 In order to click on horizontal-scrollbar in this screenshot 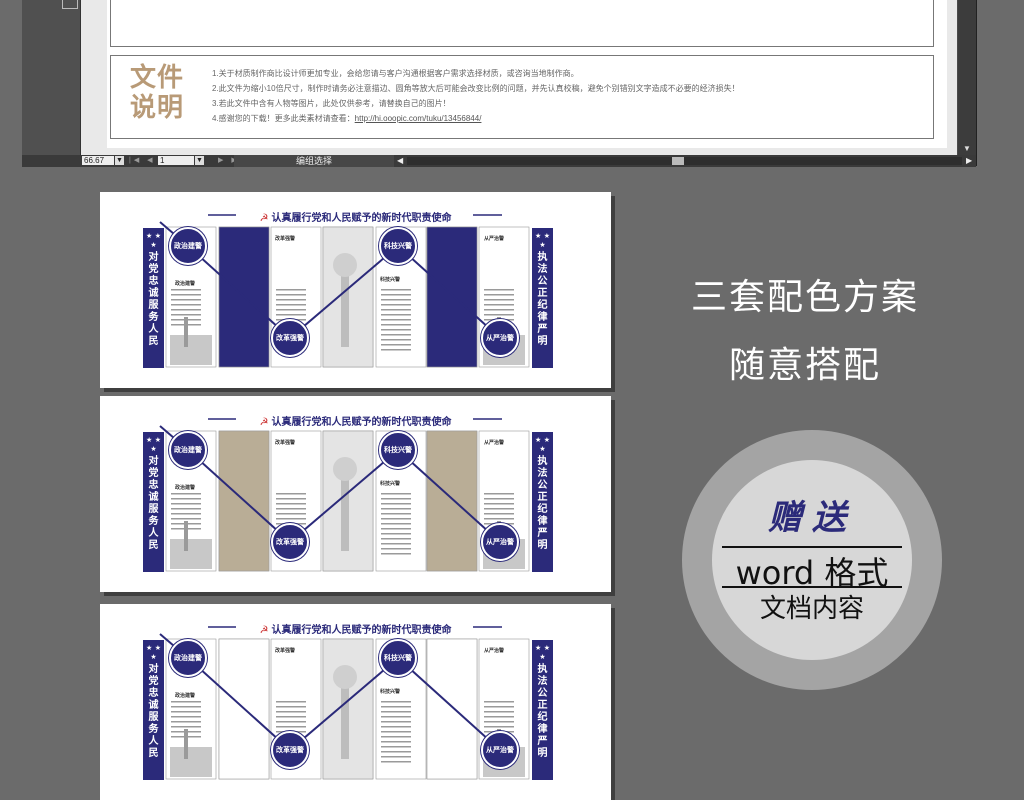, I will do `click(684, 161)`.